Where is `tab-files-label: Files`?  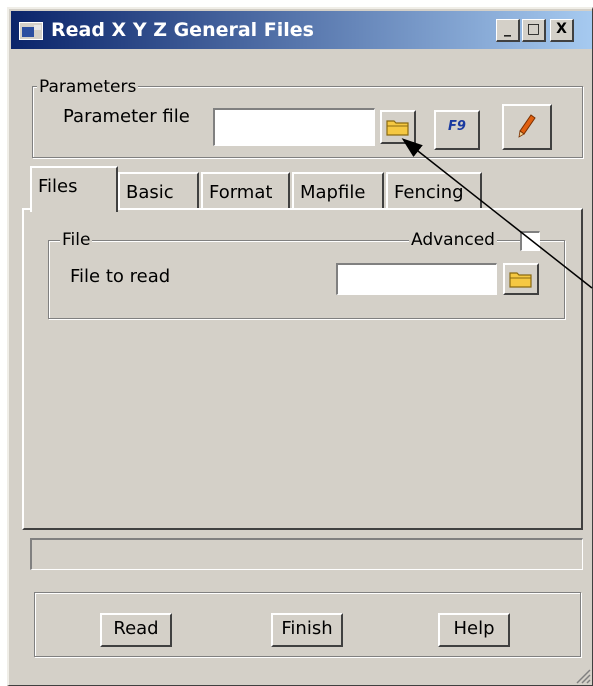
tab-files-label: Files is located at coordinates (58, 186).